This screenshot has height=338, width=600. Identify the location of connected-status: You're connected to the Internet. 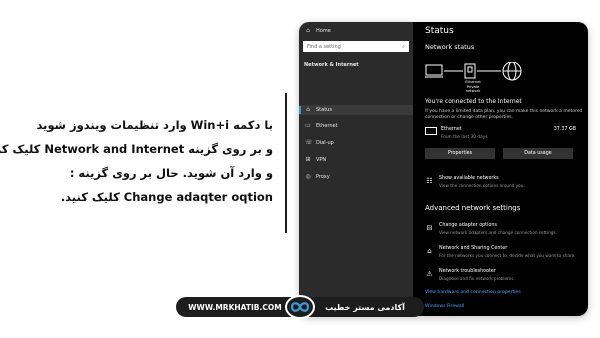
(473, 101).